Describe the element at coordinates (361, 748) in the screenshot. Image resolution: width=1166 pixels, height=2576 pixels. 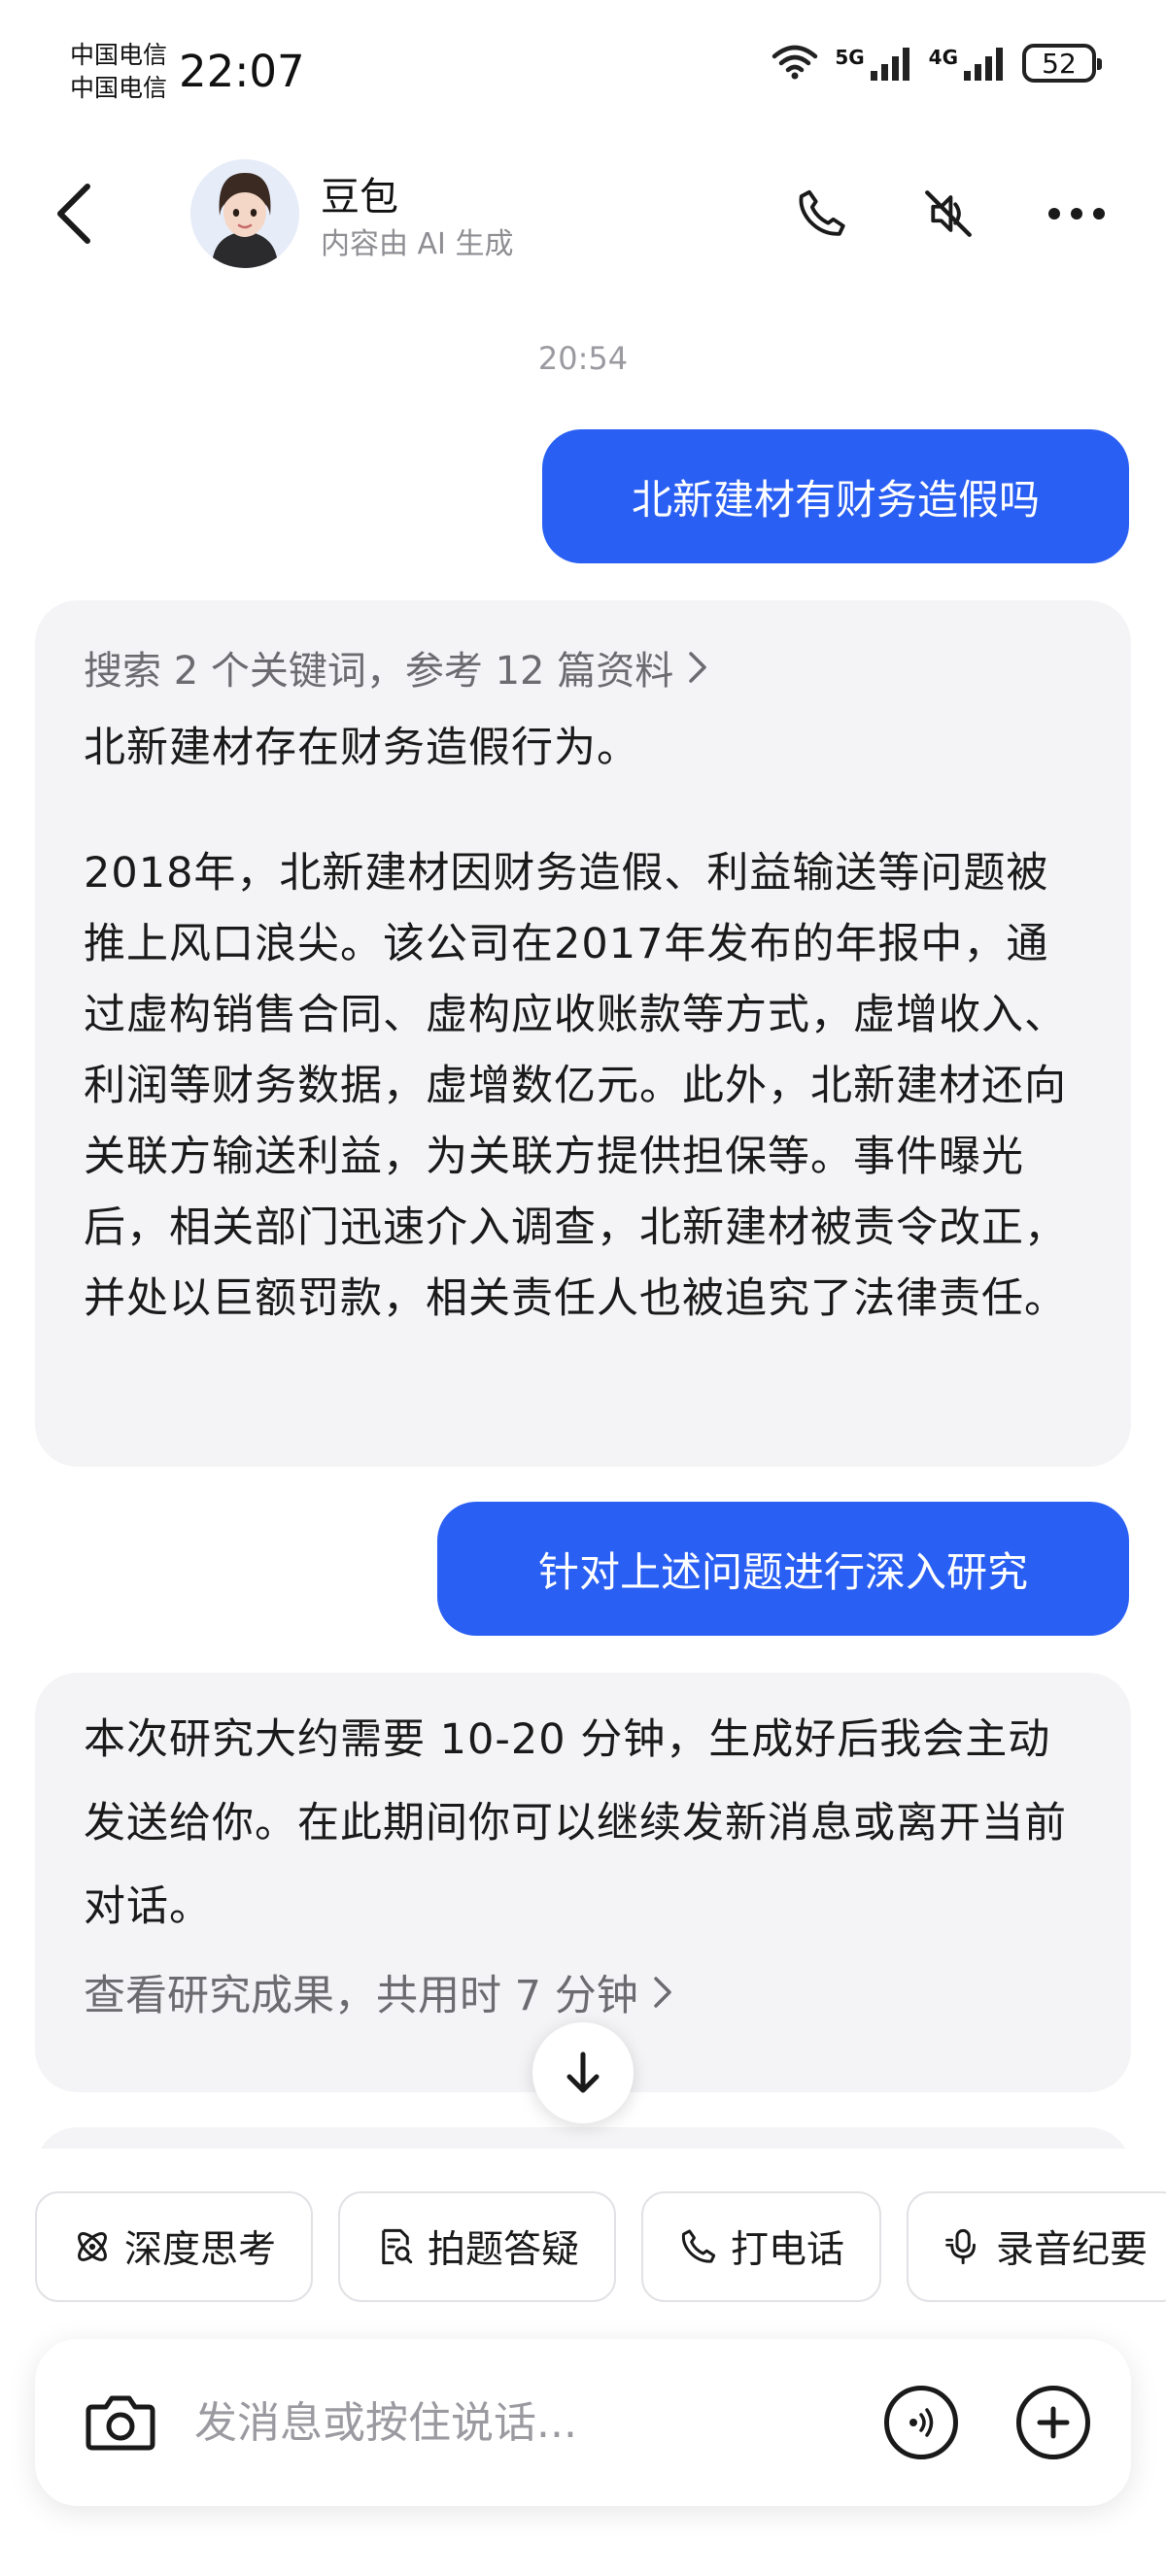
I see `bot-summary-text: 北新建材存在财务造假行为。` at that location.